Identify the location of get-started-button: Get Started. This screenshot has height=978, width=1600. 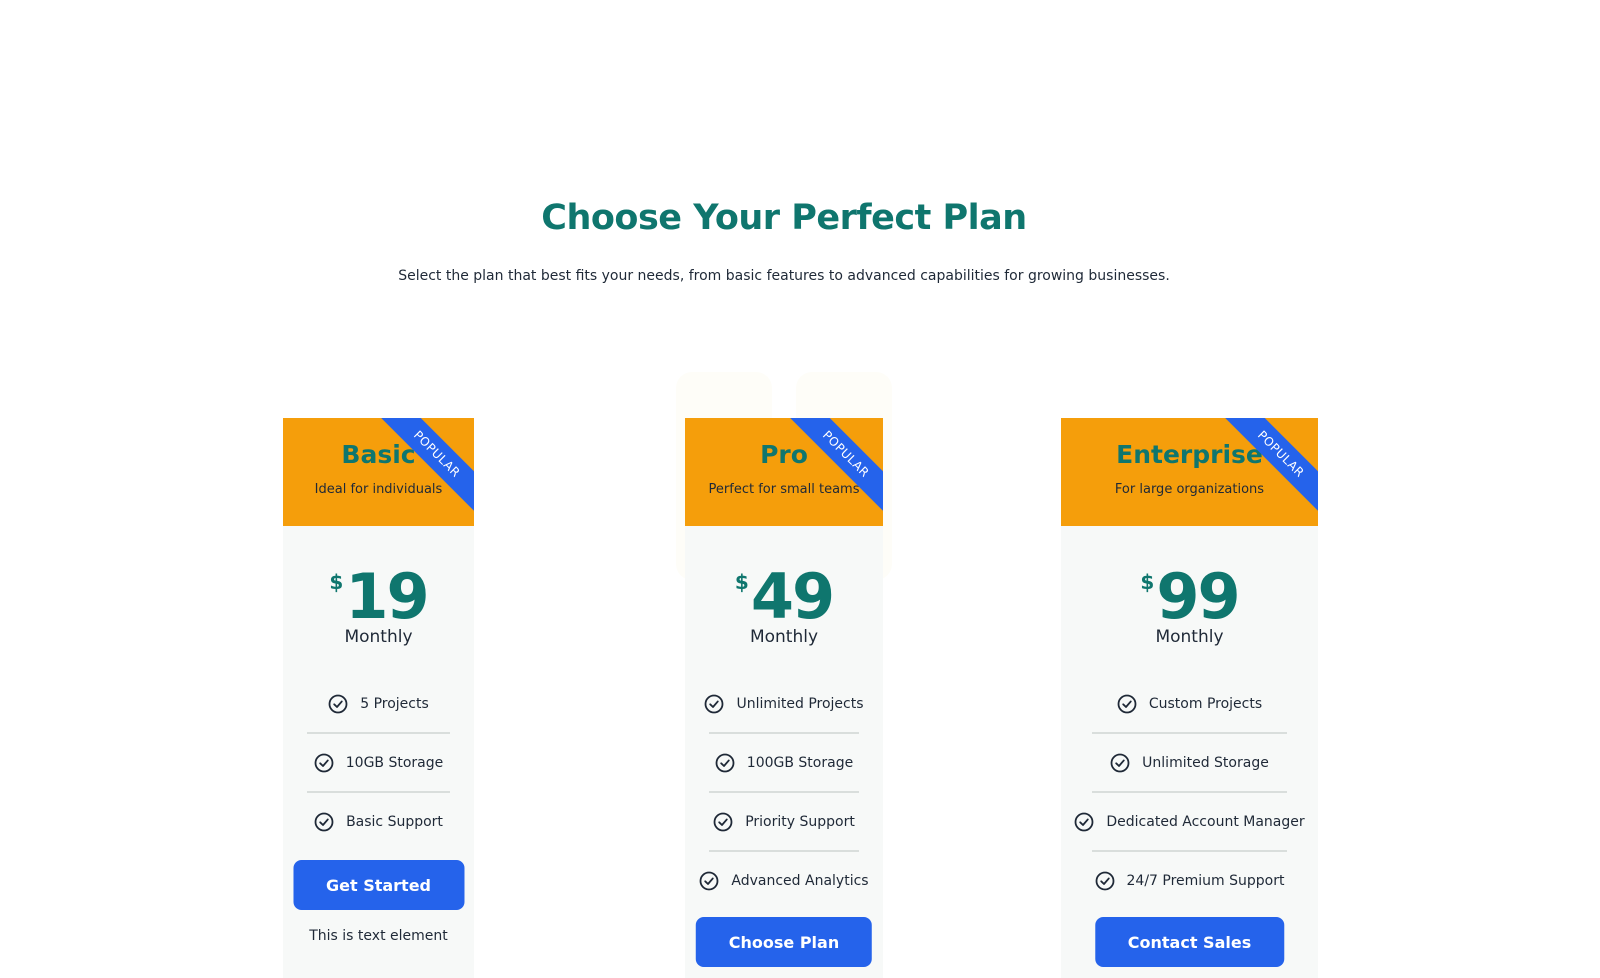
(378, 885).